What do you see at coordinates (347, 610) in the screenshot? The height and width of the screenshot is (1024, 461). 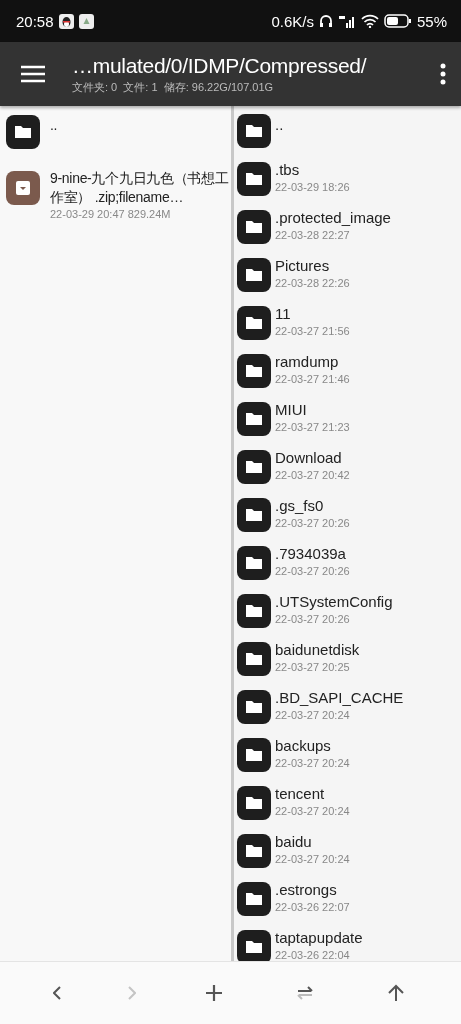 I see `folder-item: .UTSystemConfig 22-03-27 20:26` at bounding box center [347, 610].